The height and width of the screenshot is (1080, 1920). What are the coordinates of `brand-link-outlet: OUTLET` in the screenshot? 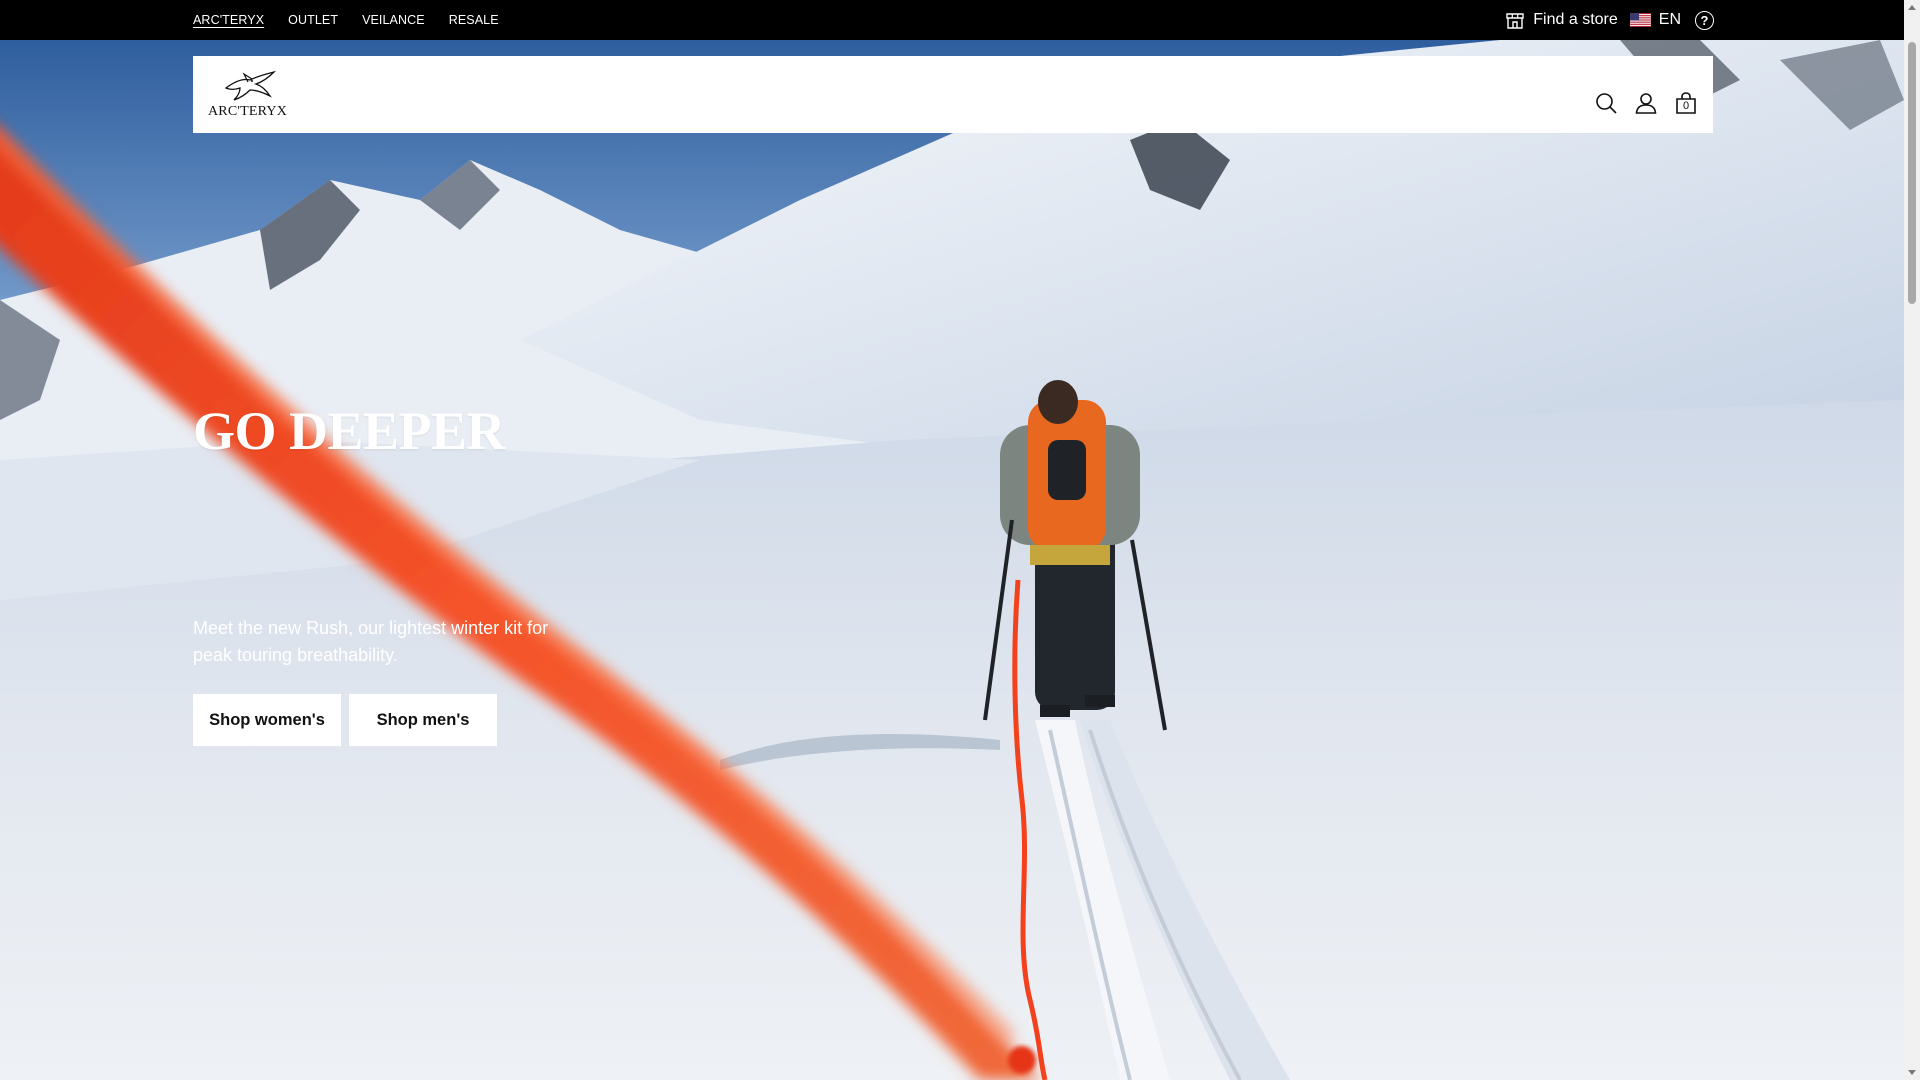 It's located at (313, 20).